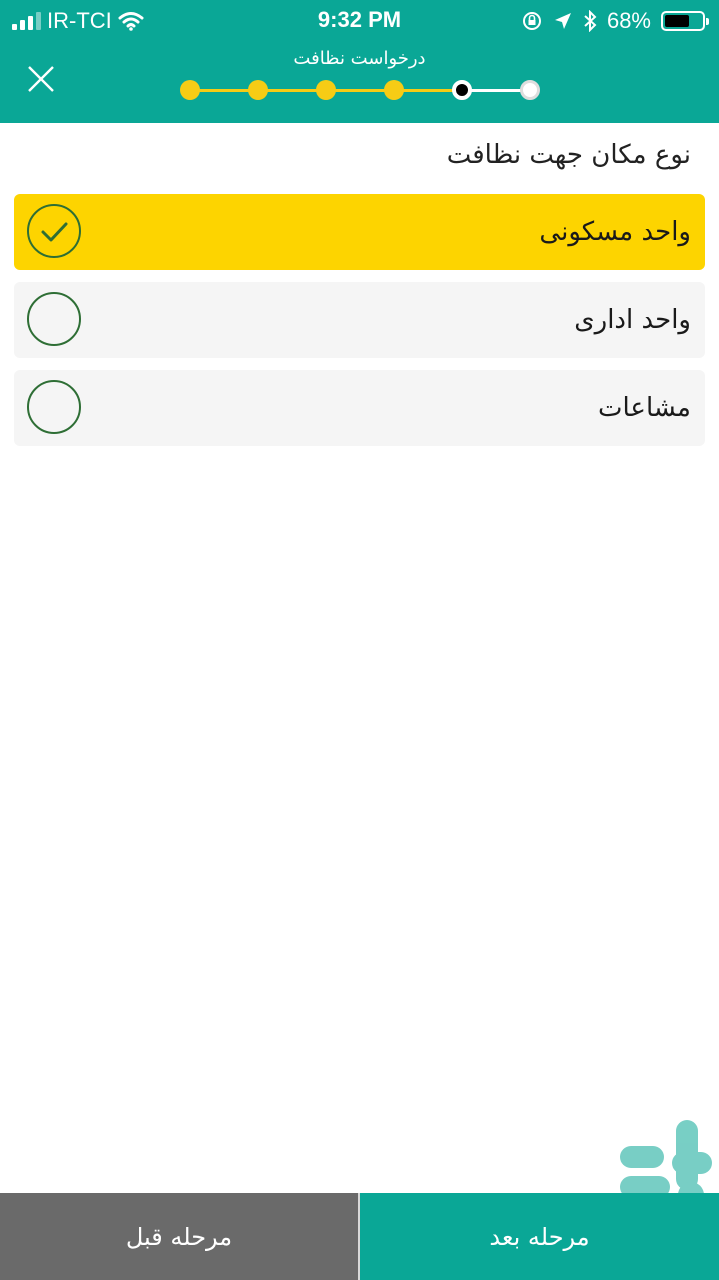 The image size is (719, 1280). Describe the element at coordinates (615, 232) in the screenshot. I see `option-label: واحد مسکونی` at that location.